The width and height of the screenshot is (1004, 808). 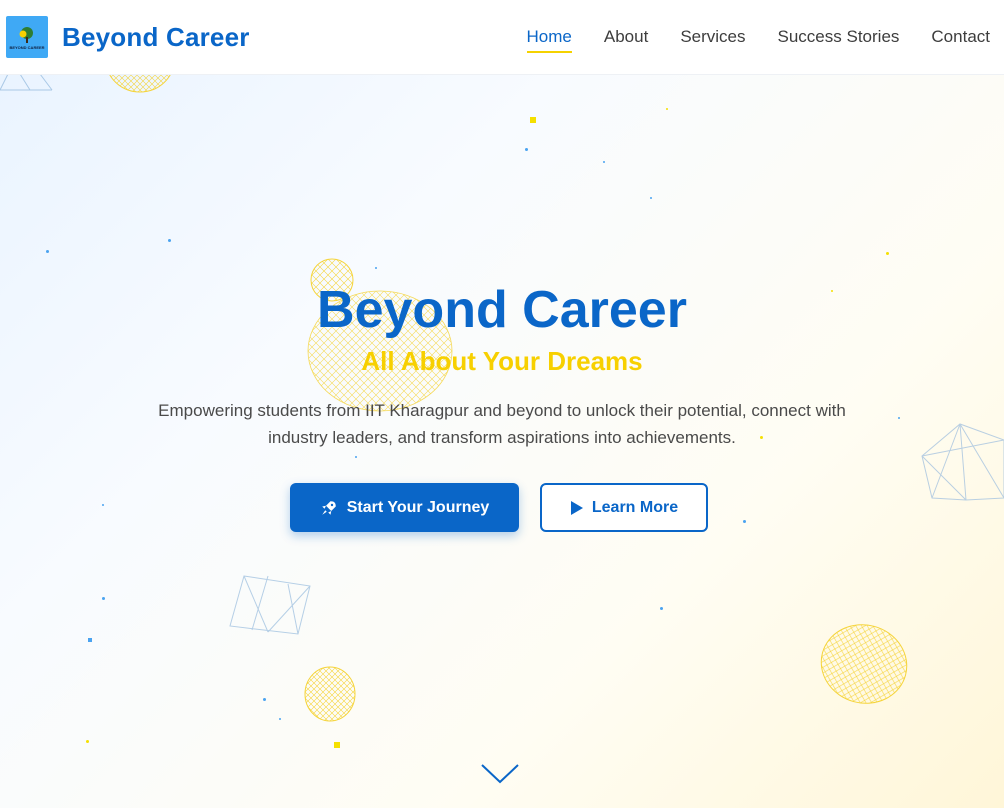 I want to click on wireframe-sphere-bottom-left, so click(x=330, y=694).